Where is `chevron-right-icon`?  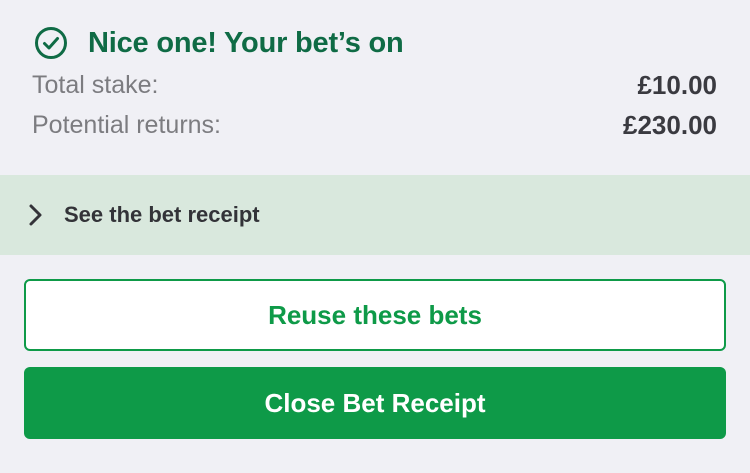
chevron-right-icon is located at coordinates (36, 215).